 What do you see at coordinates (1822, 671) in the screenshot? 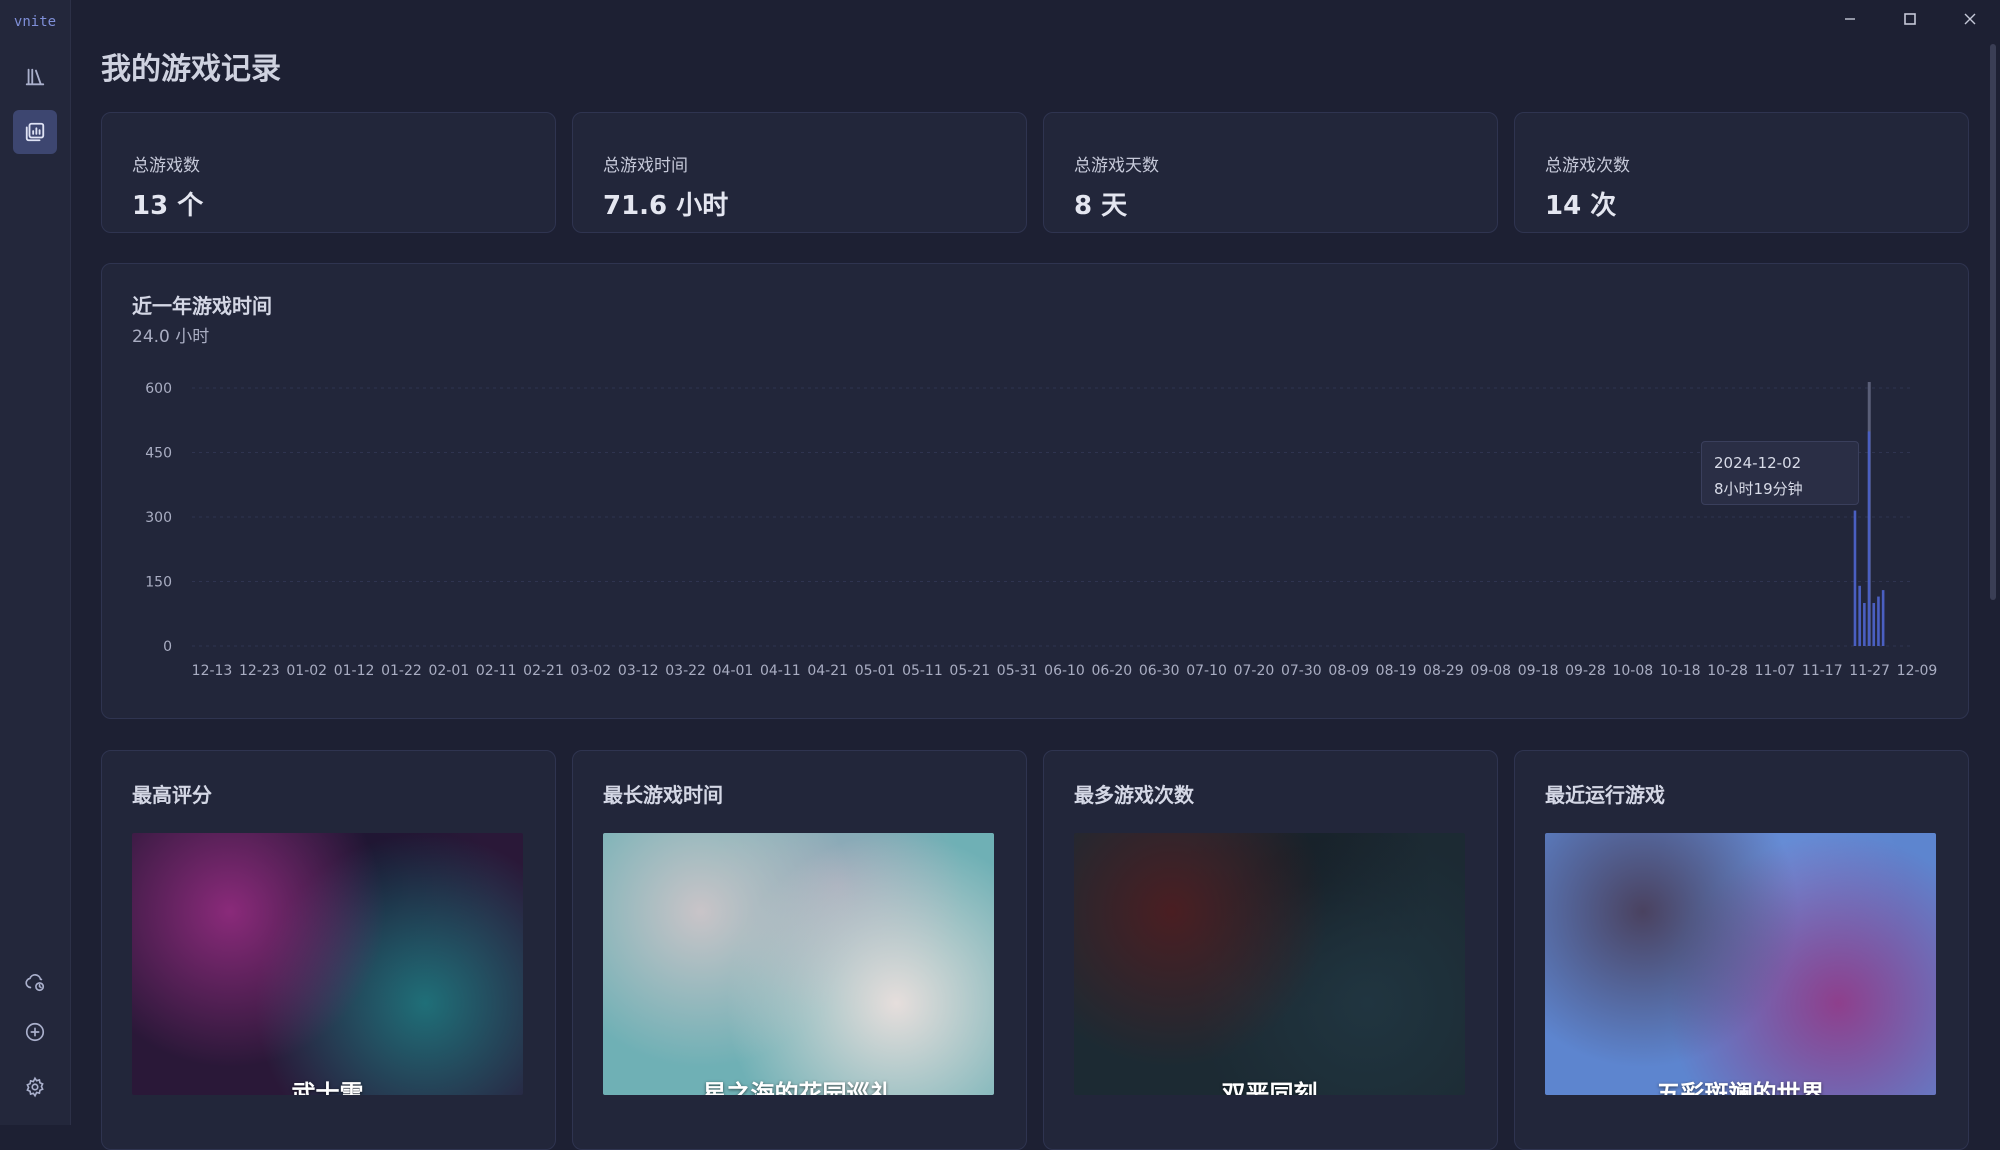
I see `x-tick-label: 11-17` at bounding box center [1822, 671].